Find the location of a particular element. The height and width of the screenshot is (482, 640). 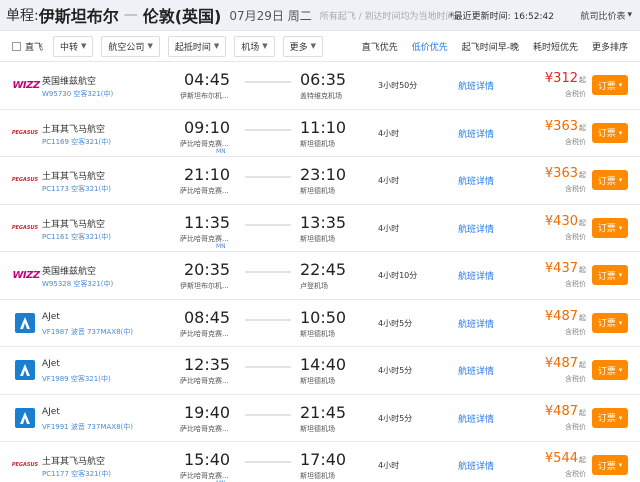

time-dropdown: 起抵时间 ▼ is located at coordinates (197, 46).